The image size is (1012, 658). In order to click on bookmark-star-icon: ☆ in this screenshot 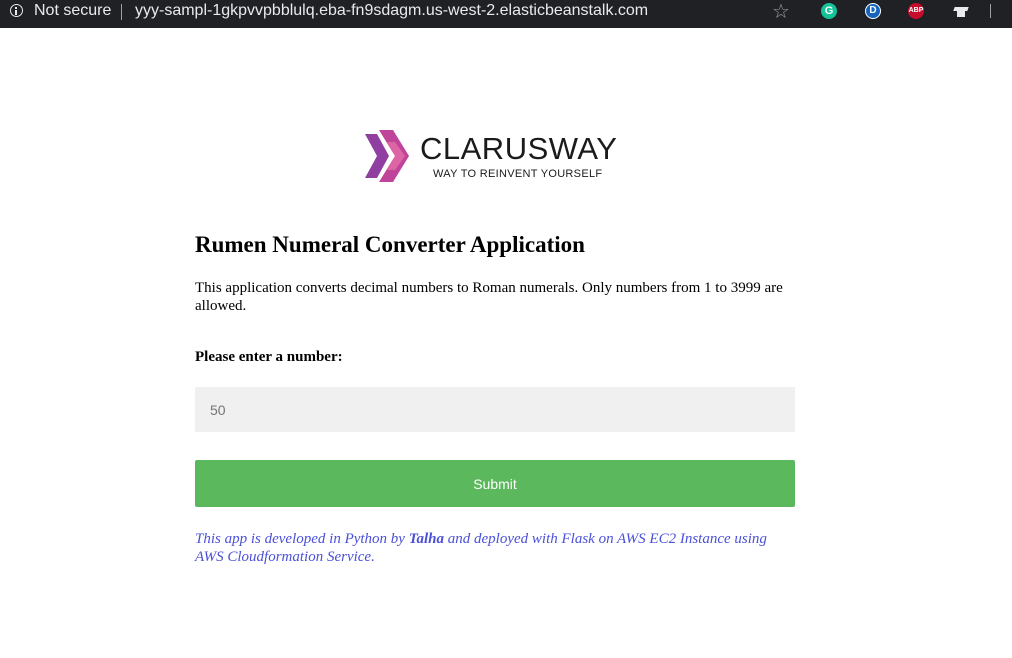, I will do `click(781, 11)`.